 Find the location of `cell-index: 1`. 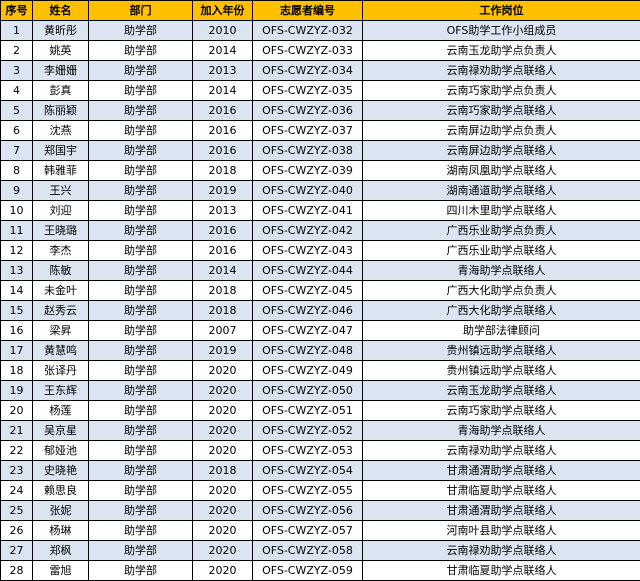

cell-index: 1 is located at coordinates (17, 31).